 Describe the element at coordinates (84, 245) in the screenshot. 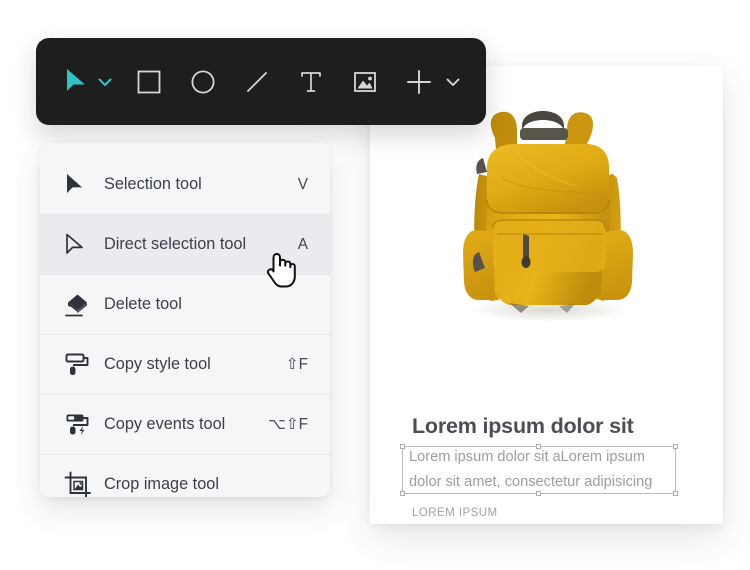

I see `cursor-arrow-outline-icon` at that location.